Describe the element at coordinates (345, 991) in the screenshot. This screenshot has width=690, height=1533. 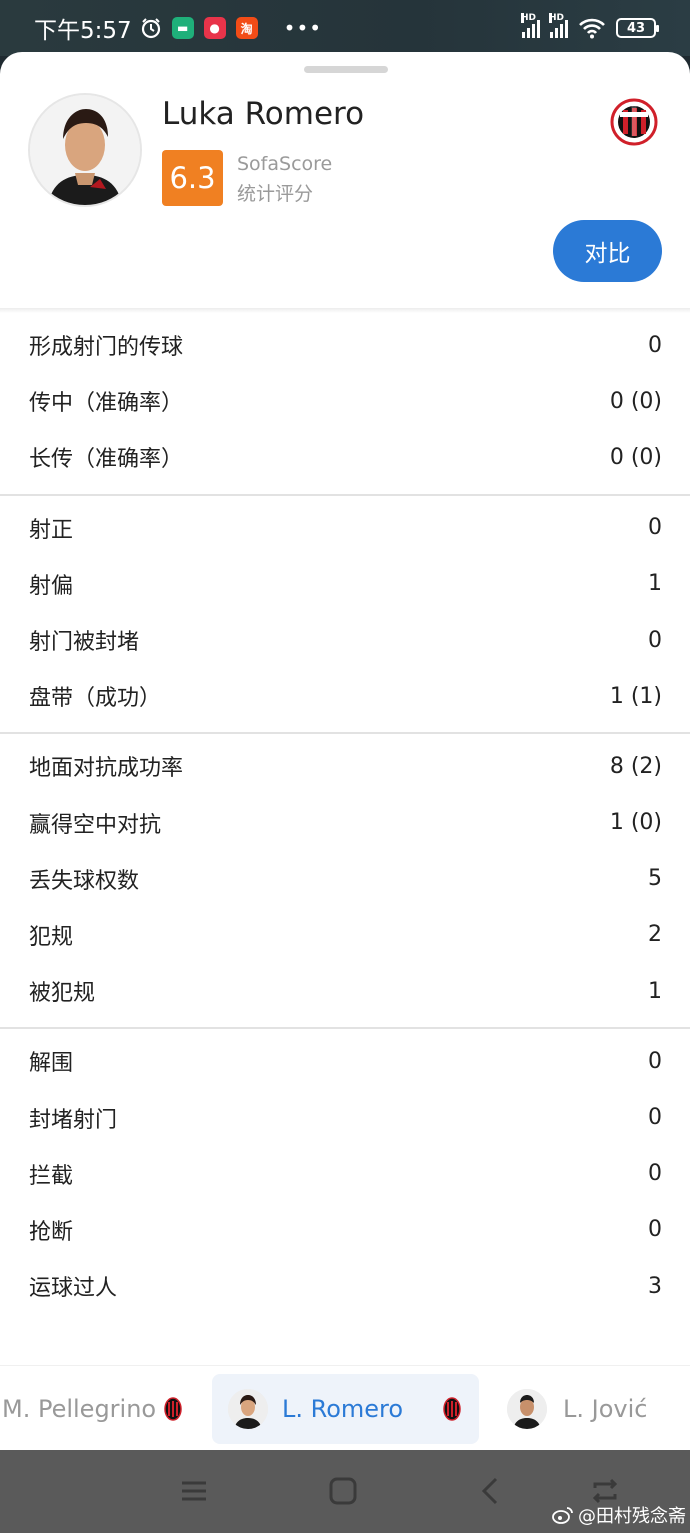
I see `stat-row: 被犯规 1` at that location.